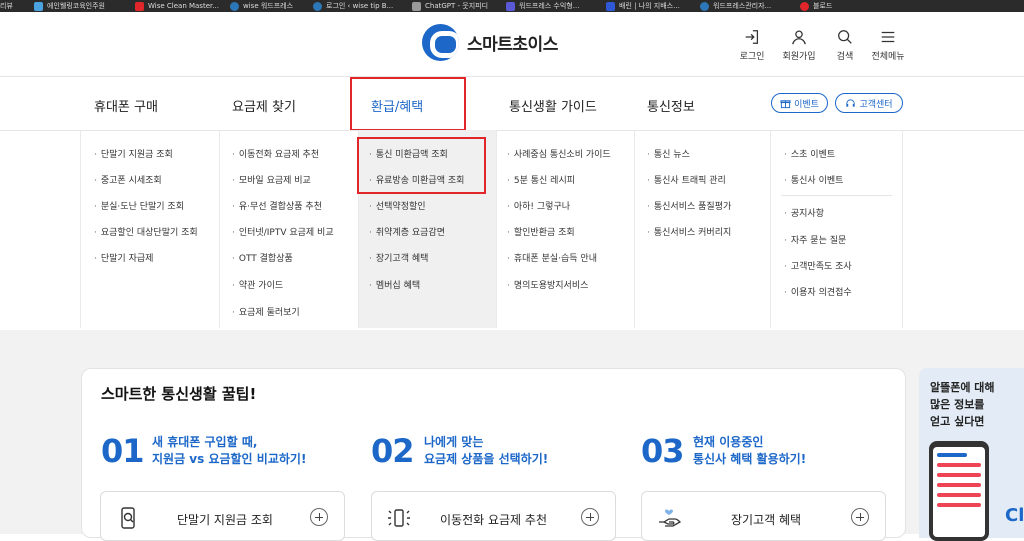 The width and height of the screenshot is (1024, 541). I want to click on menu-link: 취약계층 요금감면, so click(407, 231).